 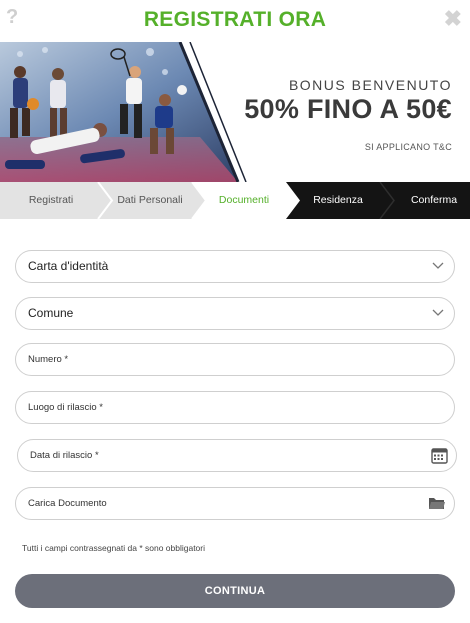 I want to click on folder-icon, so click(x=437, y=503).